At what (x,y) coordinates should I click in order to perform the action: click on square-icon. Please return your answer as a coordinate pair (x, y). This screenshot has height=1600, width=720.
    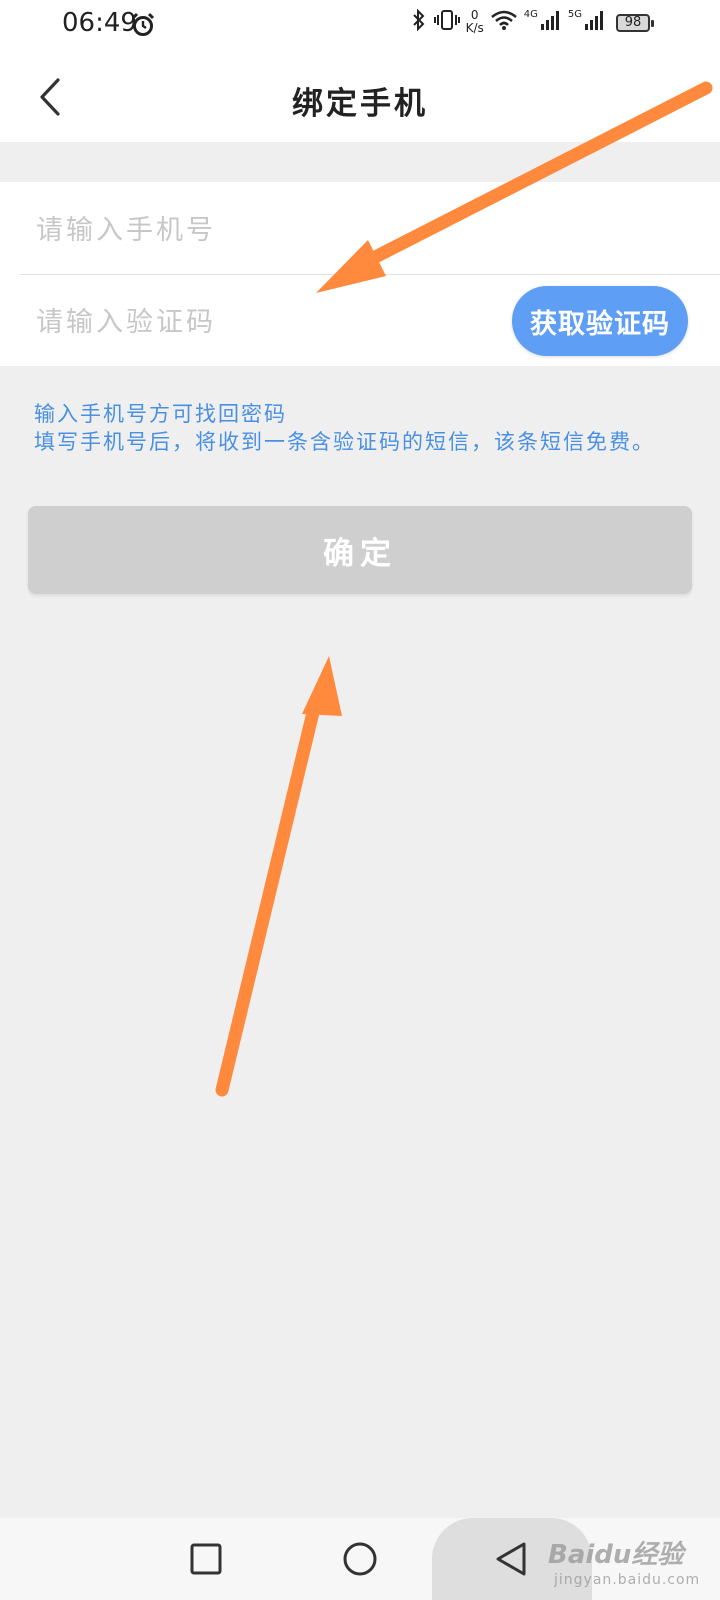
    Looking at the image, I should click on (206, 1559).